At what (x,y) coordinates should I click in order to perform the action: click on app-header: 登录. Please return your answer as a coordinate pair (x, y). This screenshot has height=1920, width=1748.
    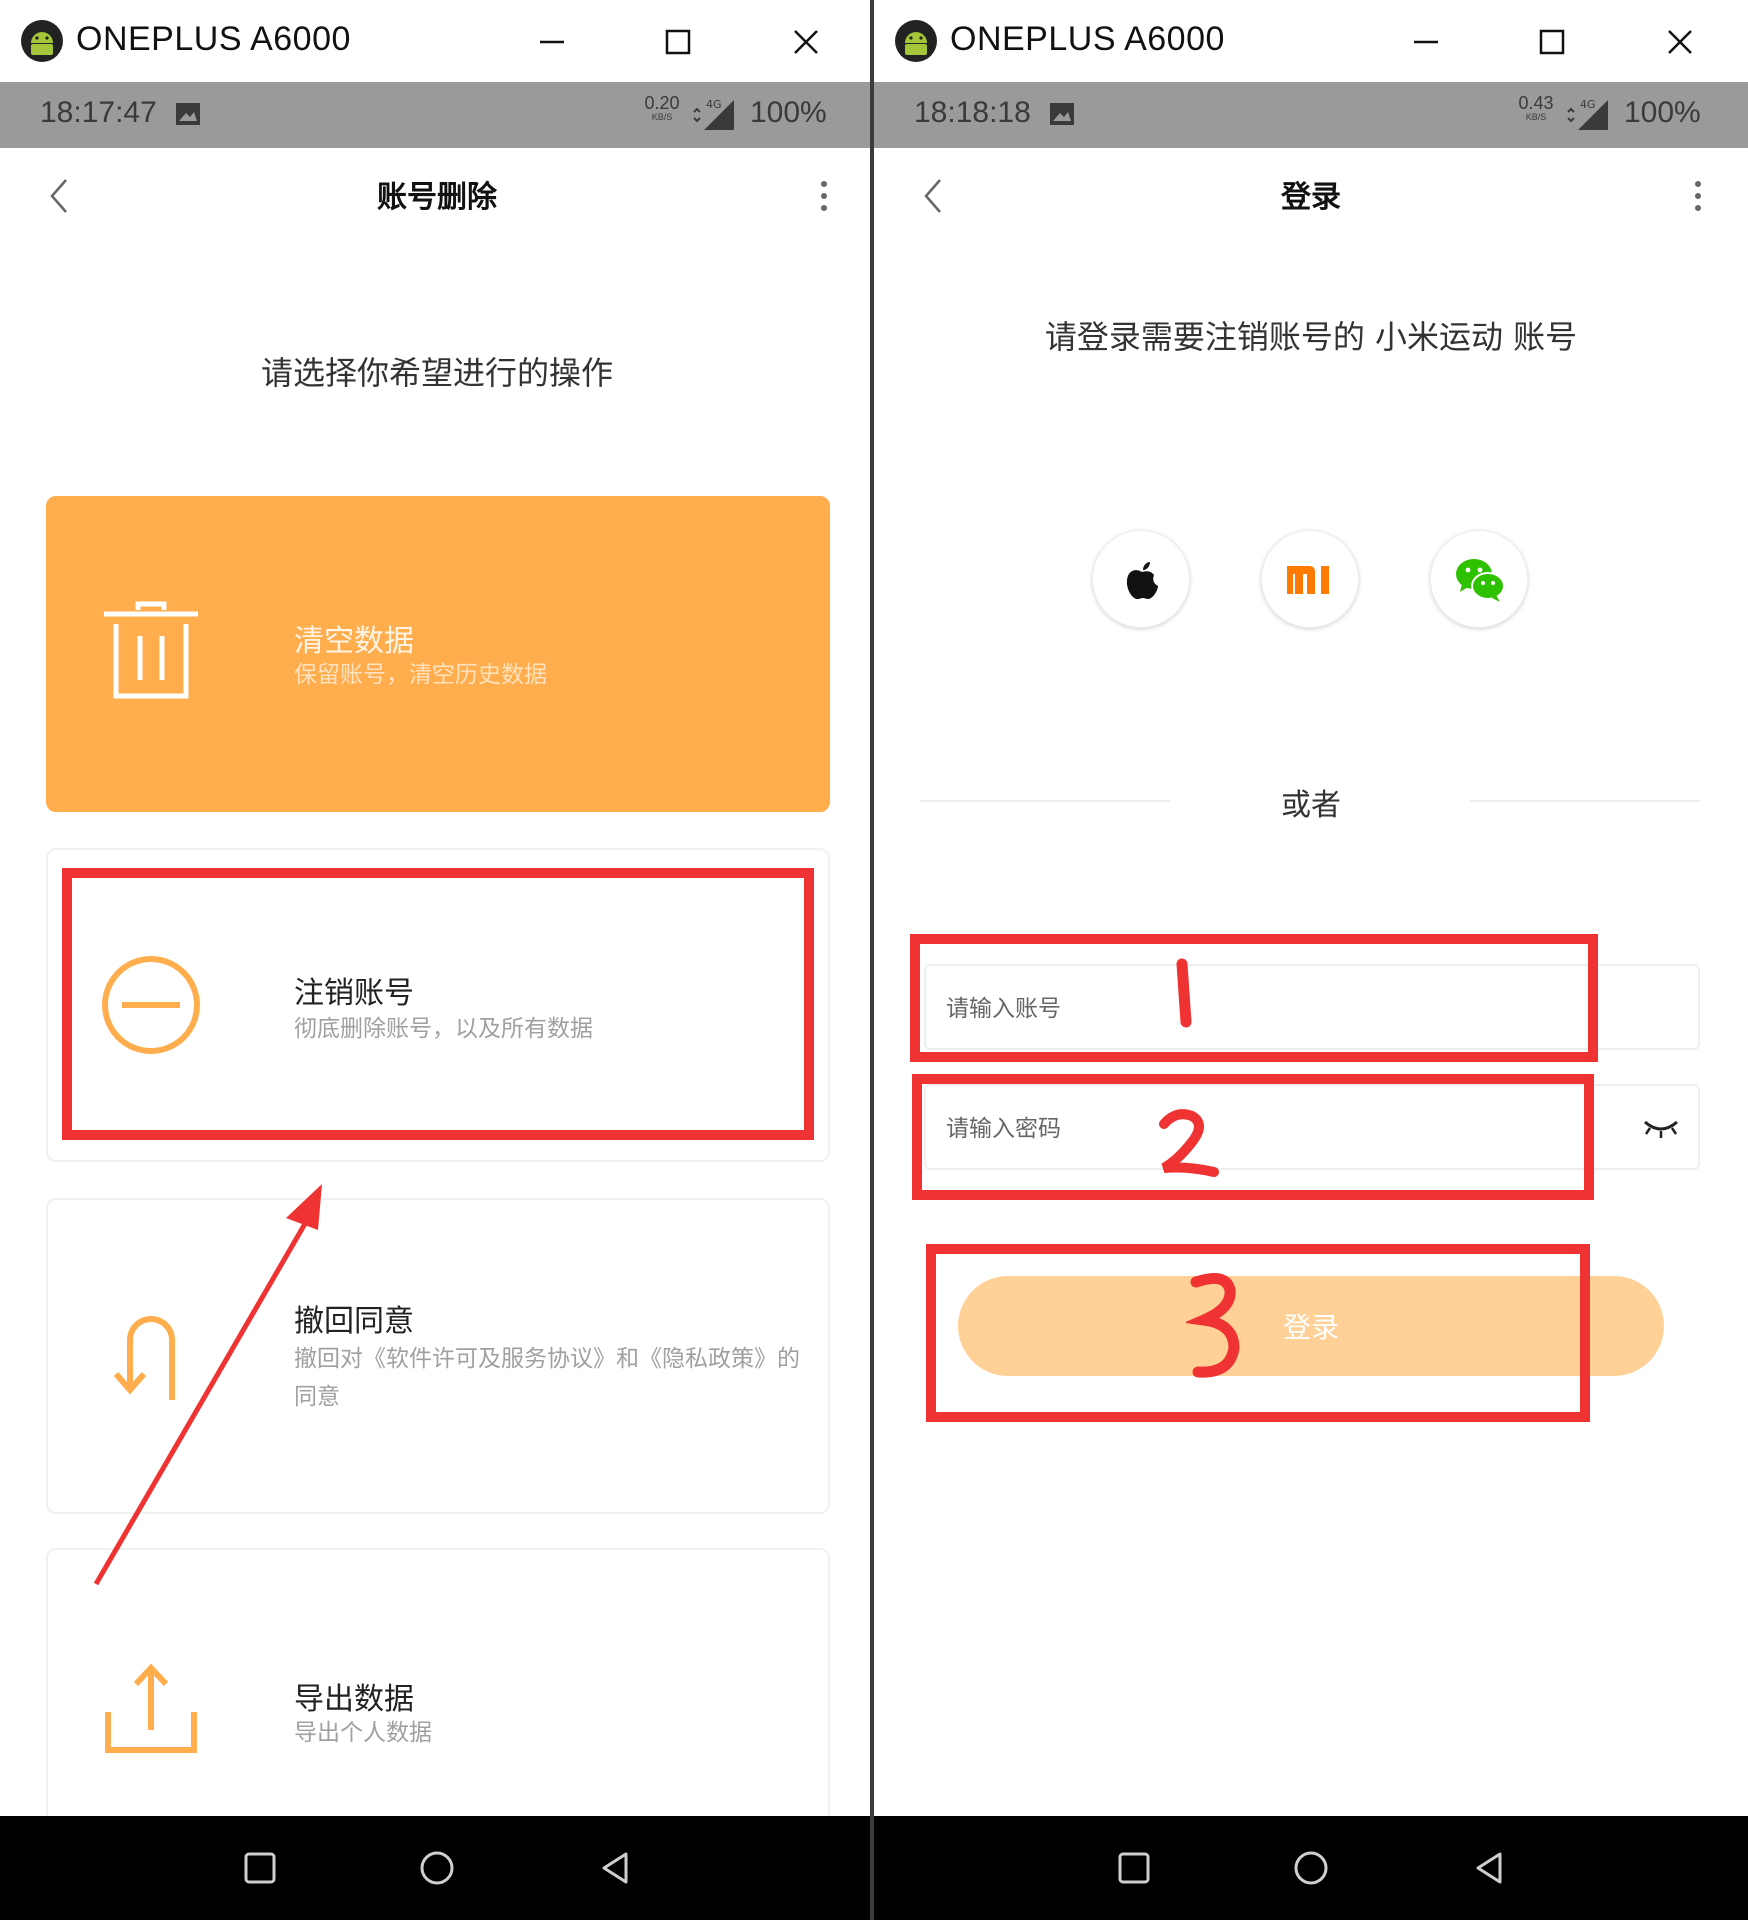
    Looking at the image, I should click on (1311, 196).